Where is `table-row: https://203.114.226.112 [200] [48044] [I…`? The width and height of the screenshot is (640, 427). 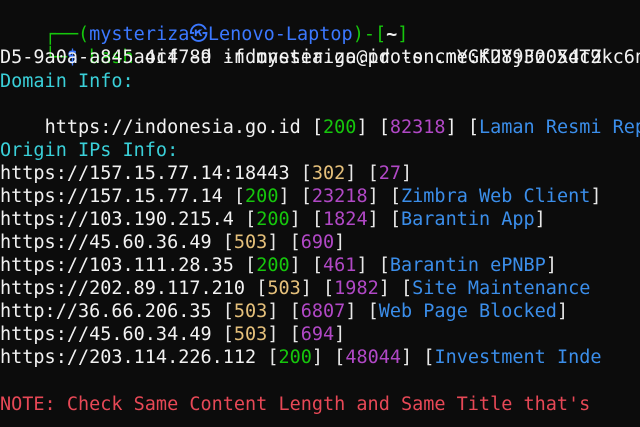
table-row: https://203.114.226.112 [200] [48044] [I… is located at coordinates (301, 357).